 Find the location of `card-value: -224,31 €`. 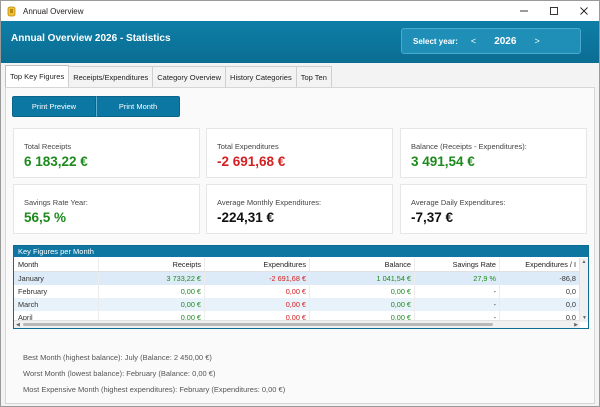

card-value: -224,31 € is located at coordinates (246, 217).